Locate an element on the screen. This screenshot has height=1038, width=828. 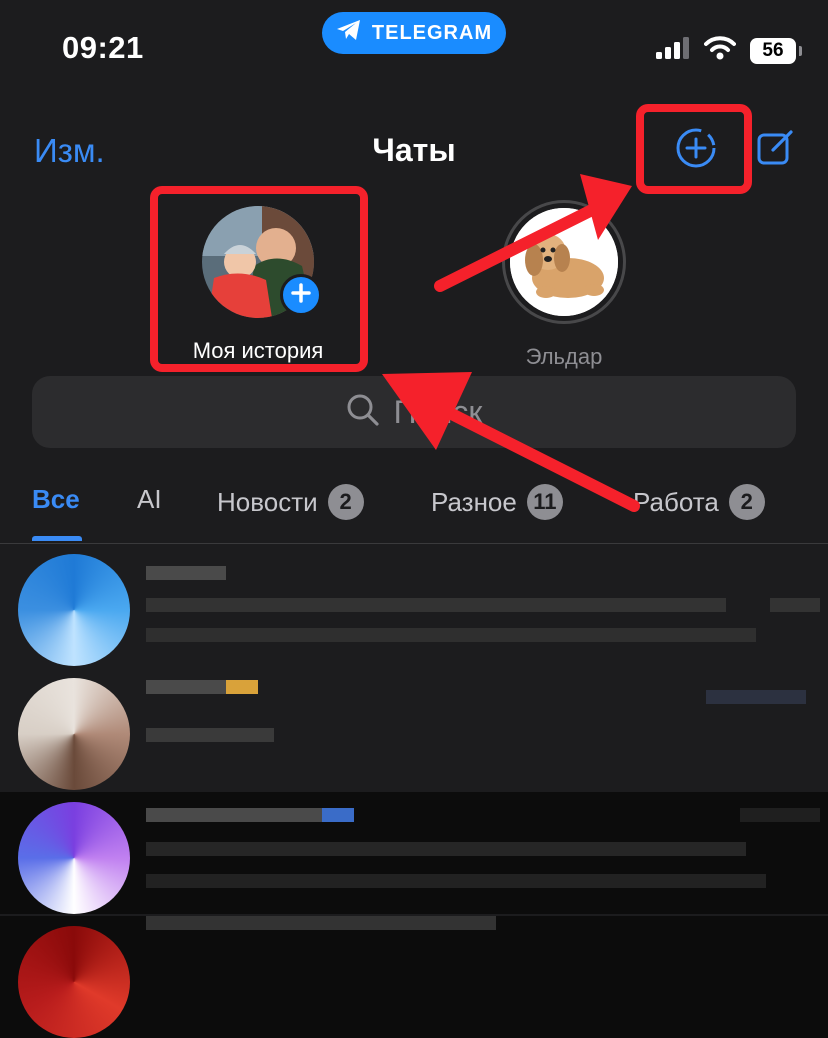
status-bar: 09:21 TELEGRAM 56 is located at coordinates (414, 50).